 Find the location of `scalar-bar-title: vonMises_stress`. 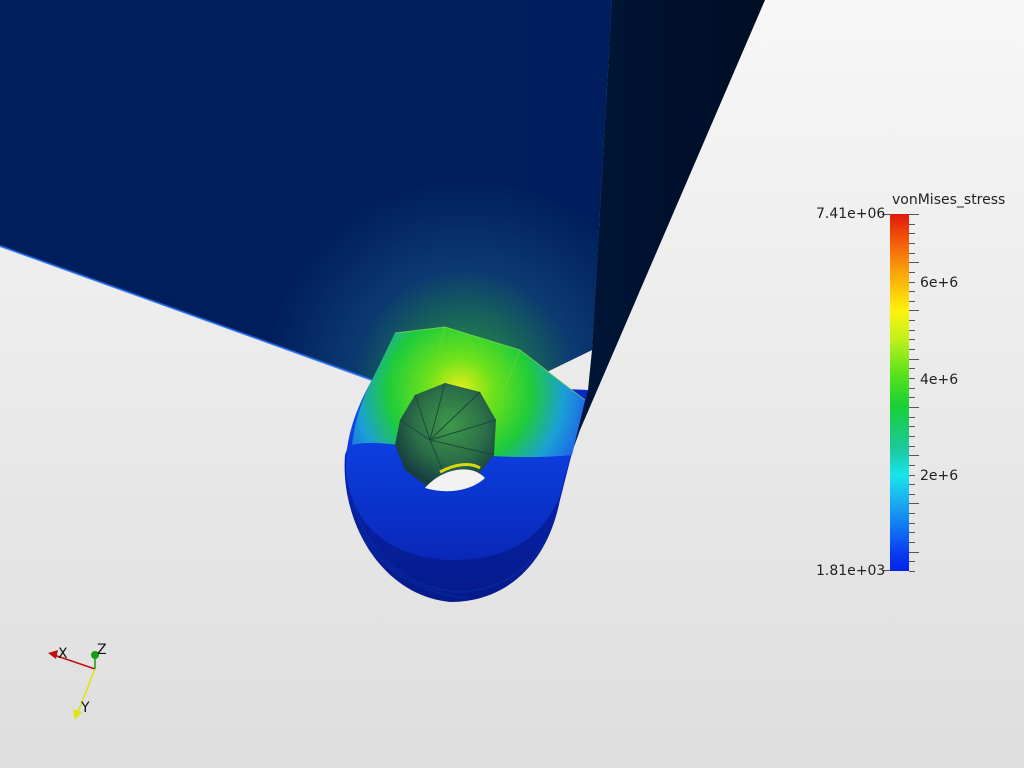

scalar-bar-title: vonMises_stress is located at coordinates (949, 200).